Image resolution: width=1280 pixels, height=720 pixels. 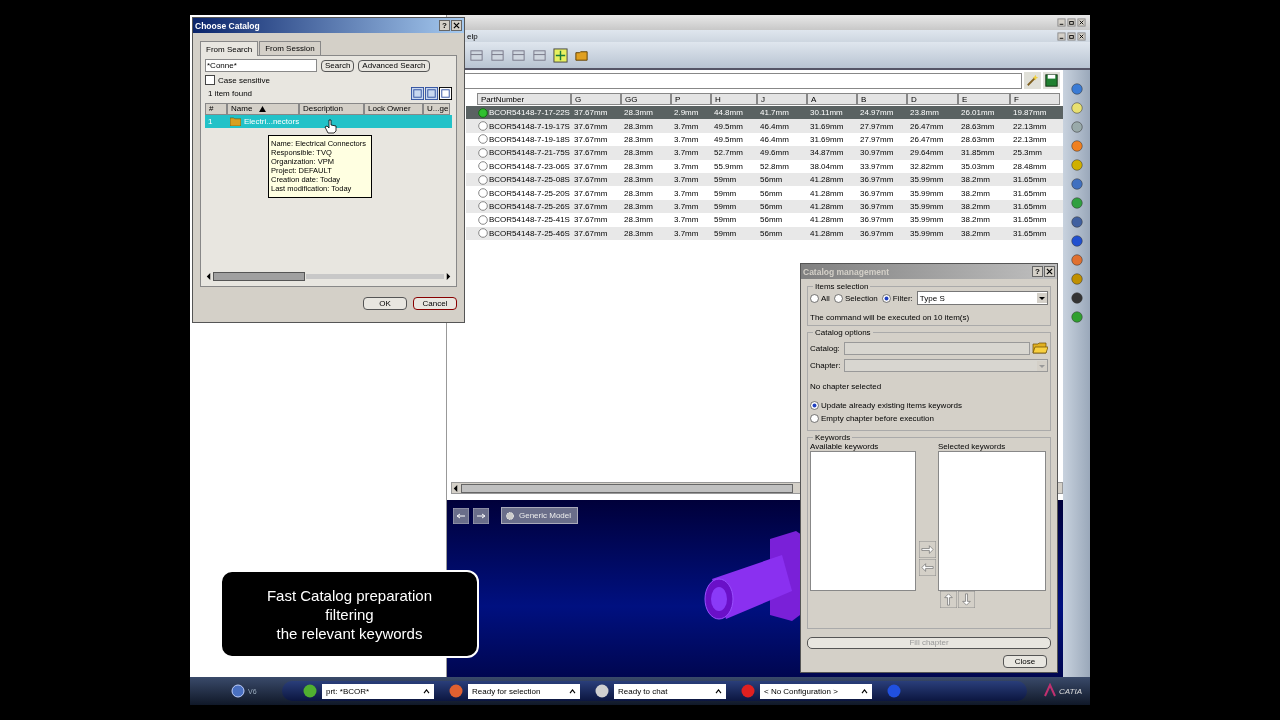 What do you see at coordinates (1030, 139) in the screenshot?
I see `table-cell-text: 22.13mm` at bounding box center [1030, 139].